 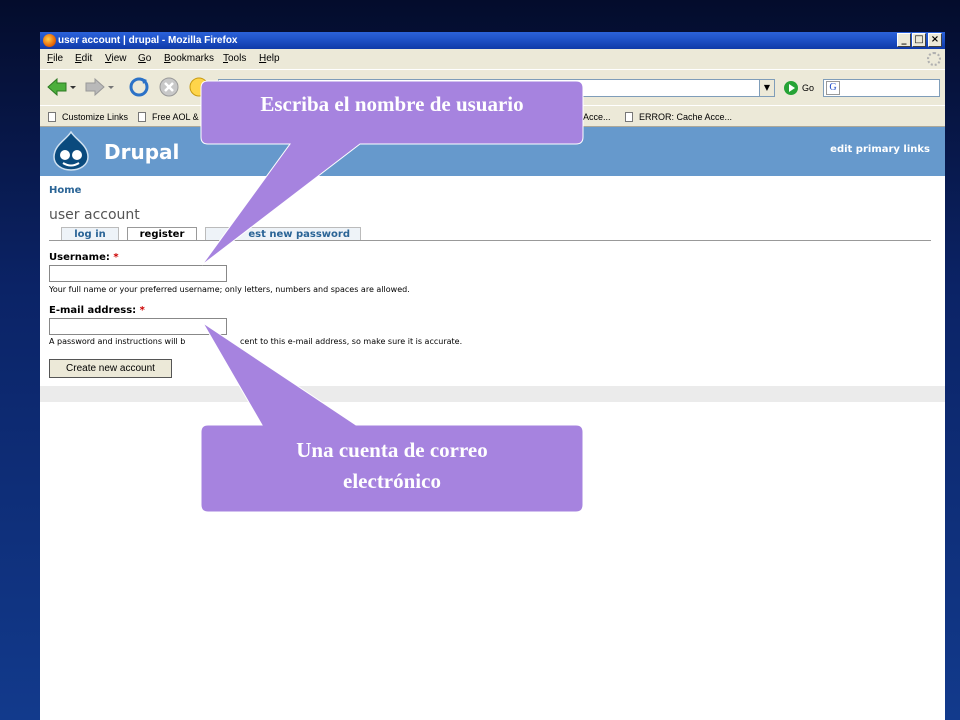 What do you see at coordinates (139, 87) in the screenshot?
I see `reload-icon` at bounding box center [139, 87].